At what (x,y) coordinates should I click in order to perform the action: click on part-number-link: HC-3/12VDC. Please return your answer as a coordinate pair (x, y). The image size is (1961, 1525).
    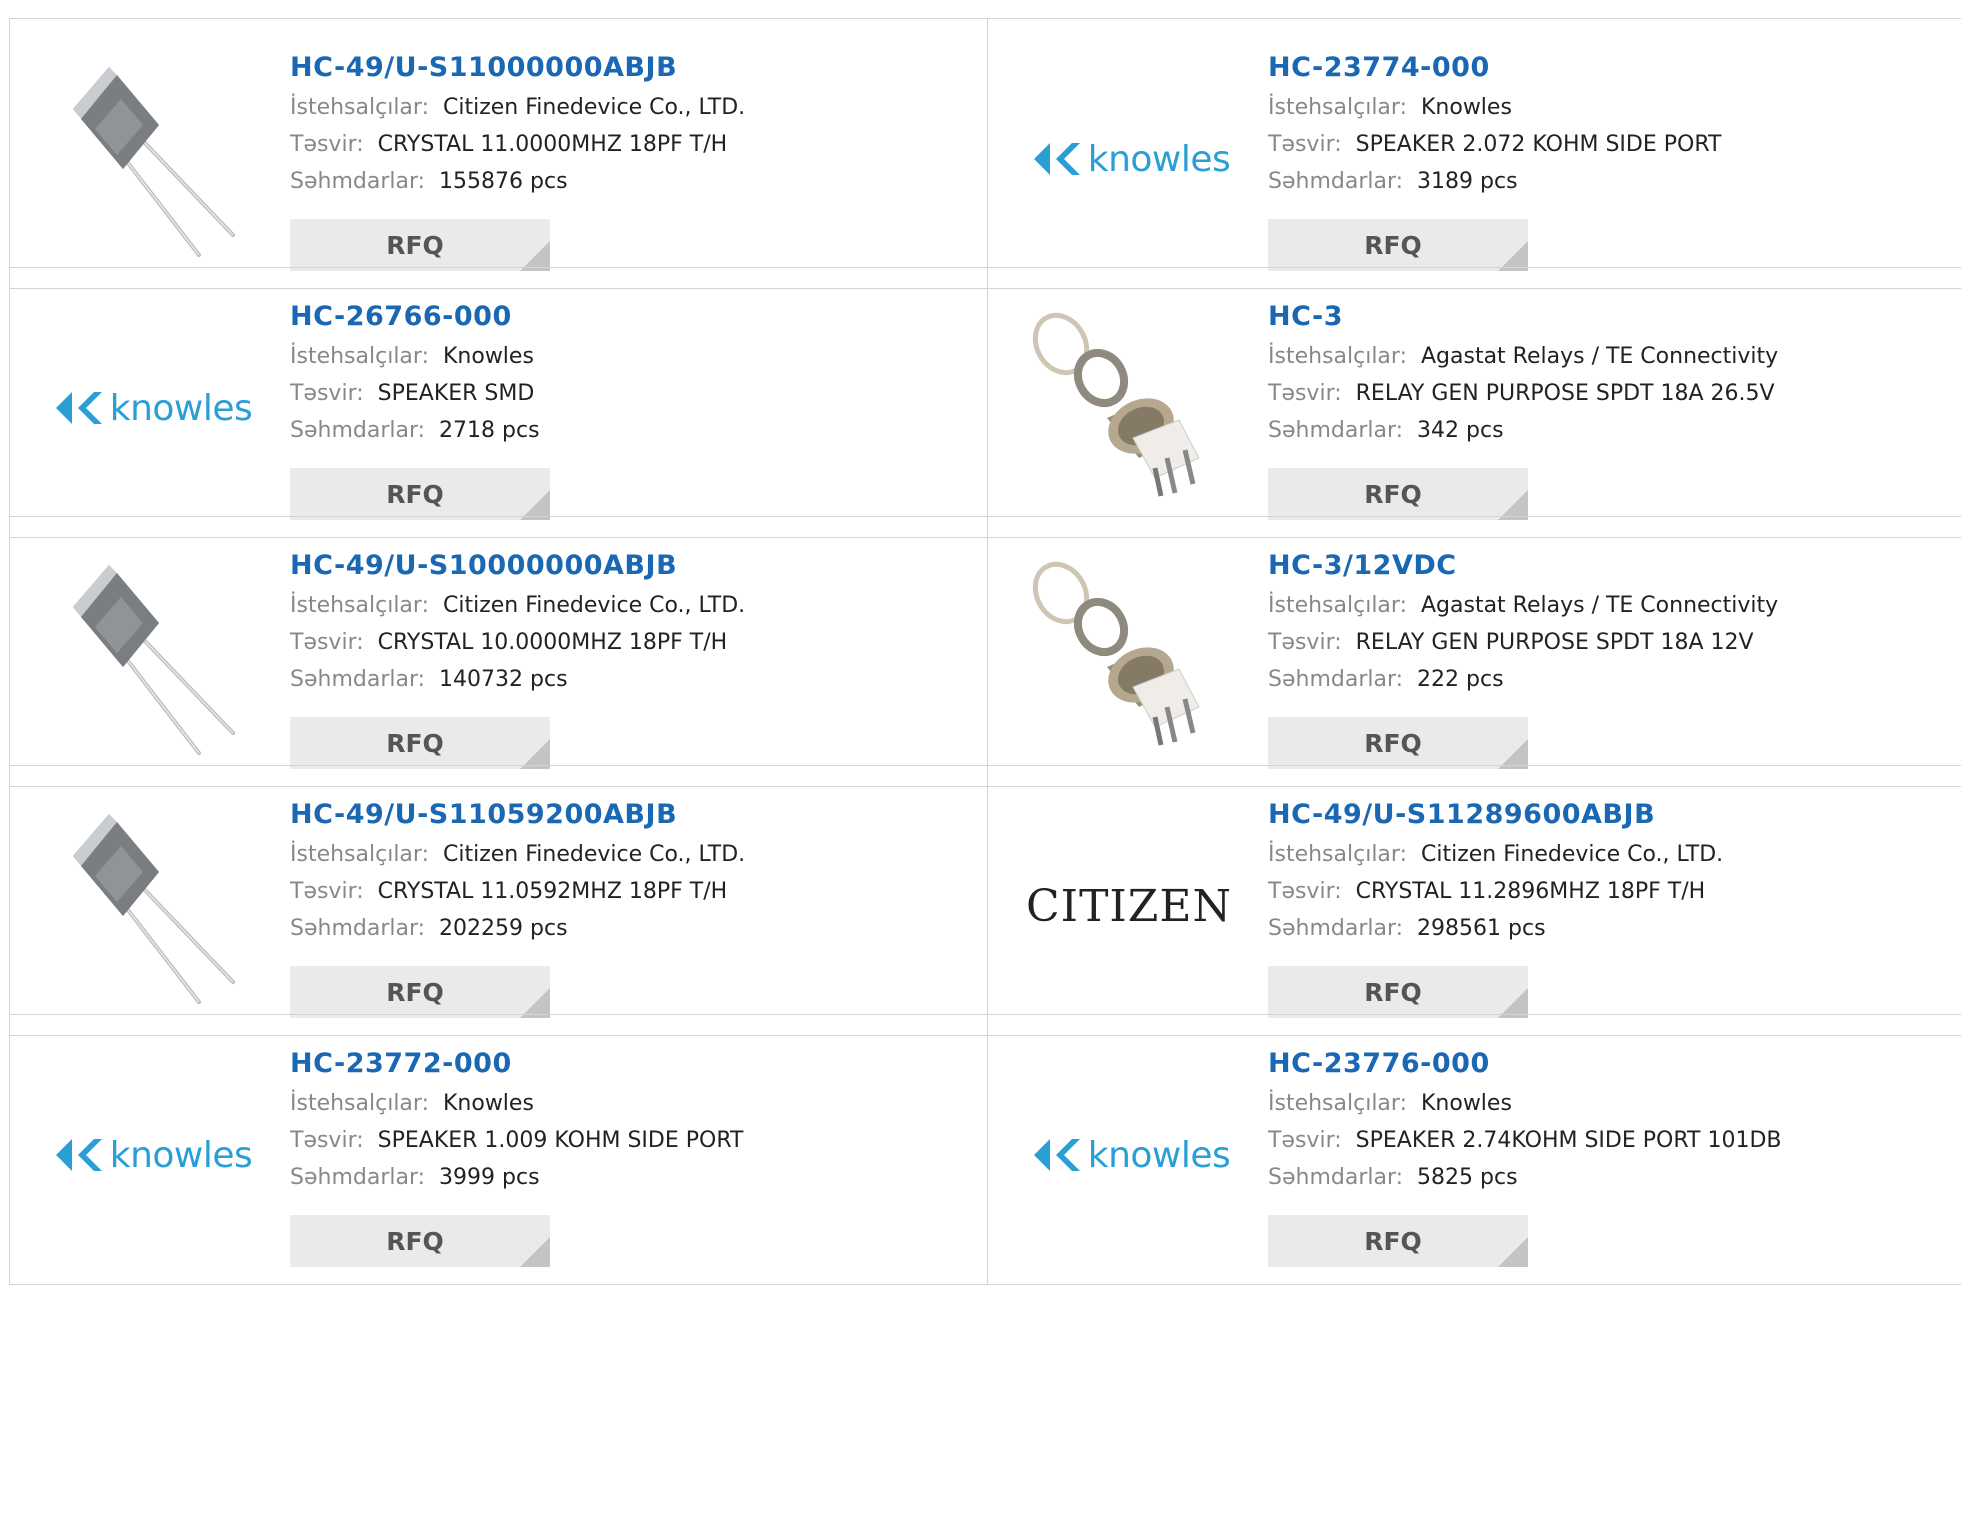
    Looking at the image, I should click on (1611, 566).